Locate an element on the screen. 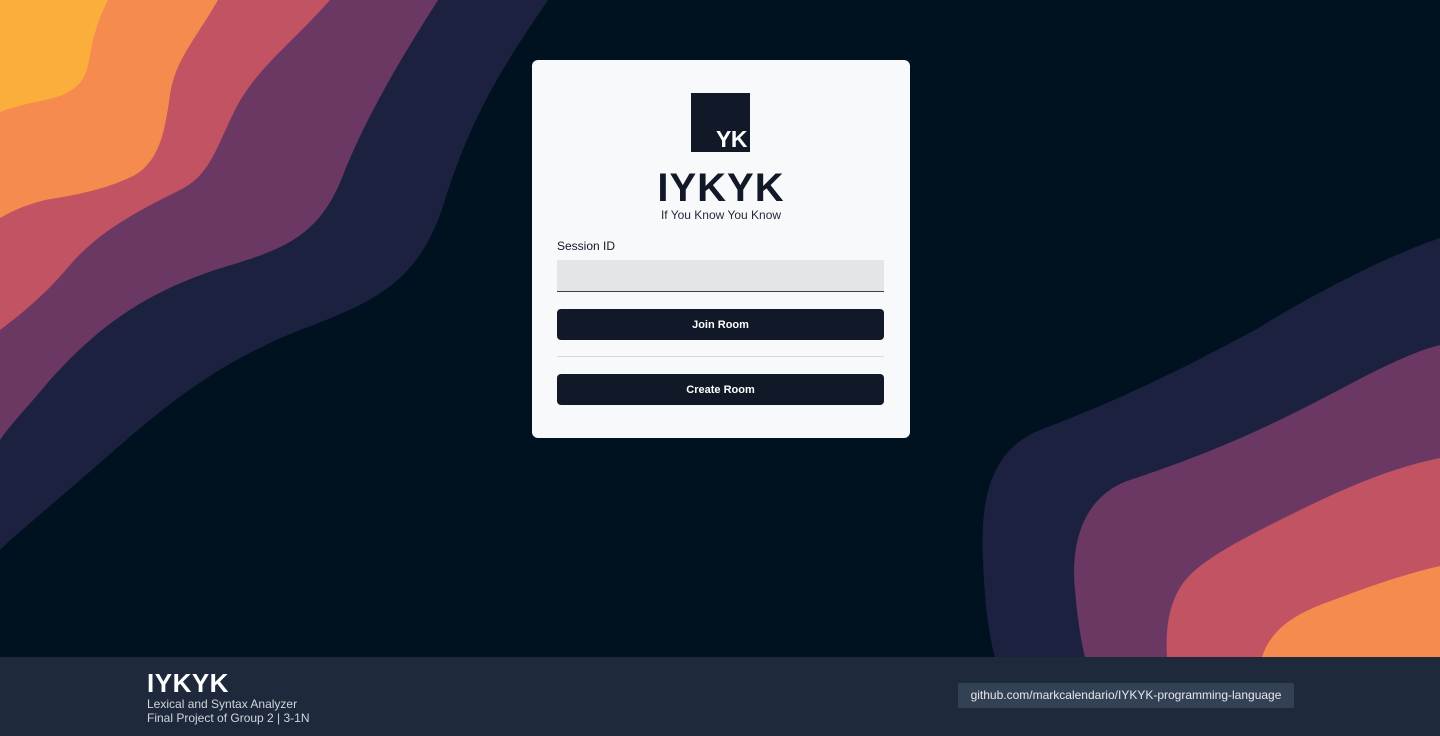  logo: YK is located at coordinates (720, 122).